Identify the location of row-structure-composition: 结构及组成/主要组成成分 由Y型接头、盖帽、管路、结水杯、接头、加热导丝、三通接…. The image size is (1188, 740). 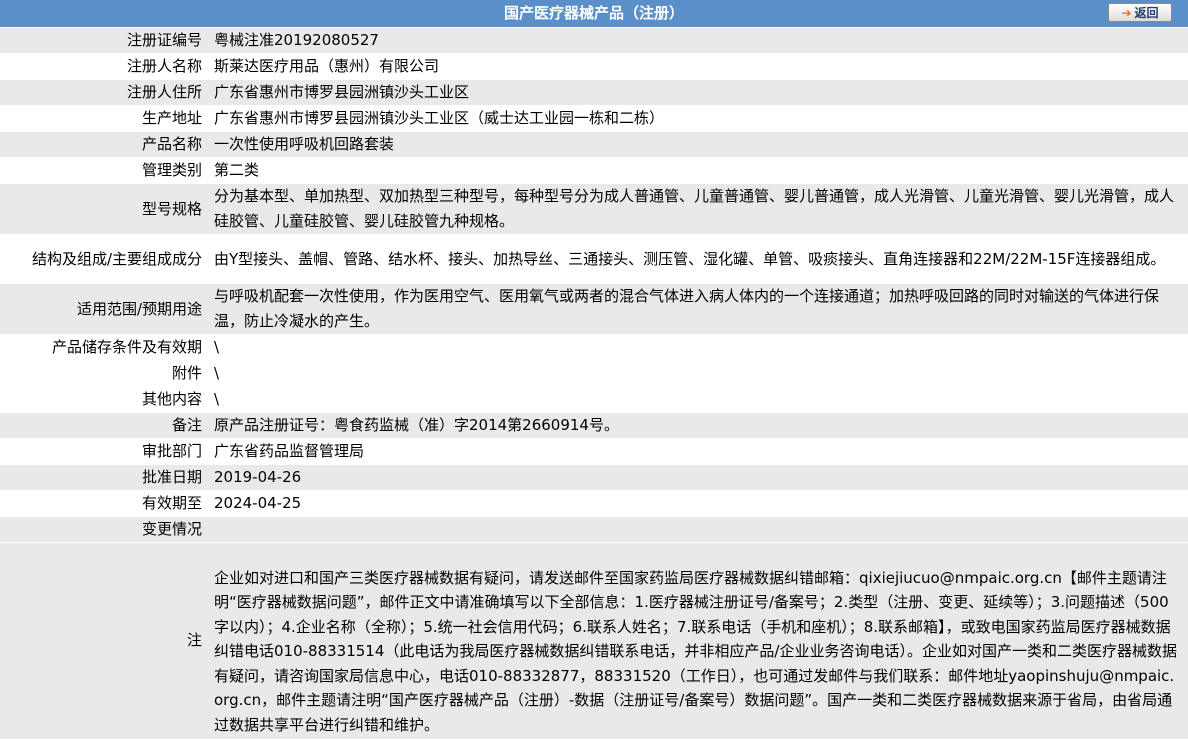
(594, 259).